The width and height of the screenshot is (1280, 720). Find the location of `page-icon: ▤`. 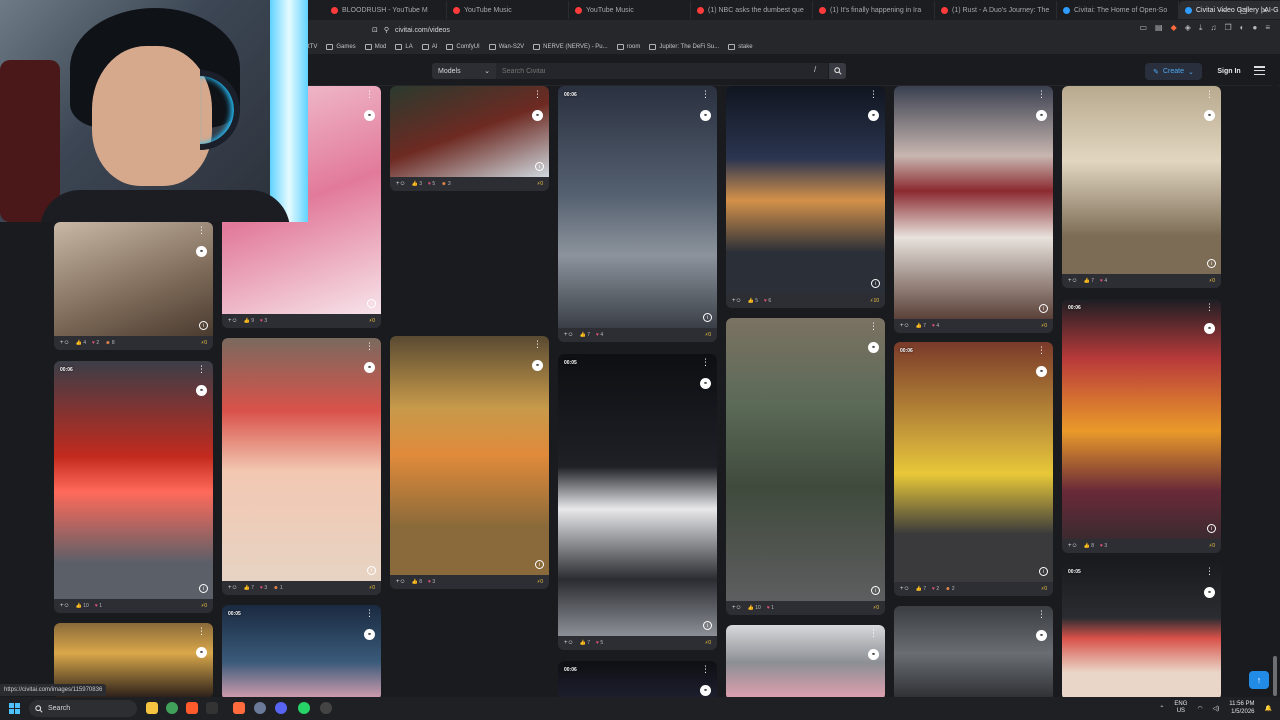

page-icon: ▤ is located at coordinates (1159, 28).